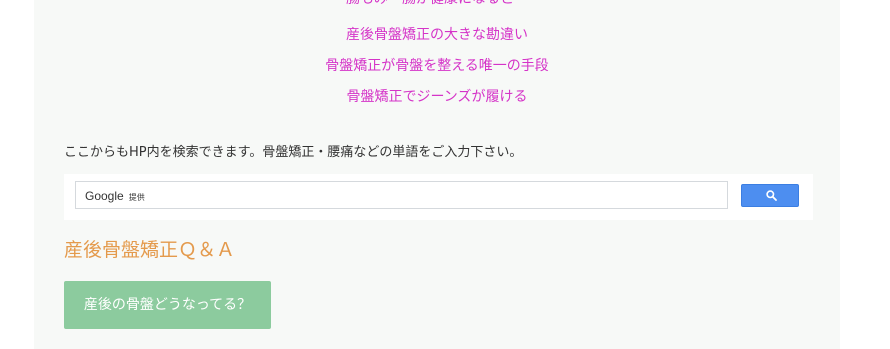 The width and height of the screenshot is (890, 349). What do you see at coordinates (150, 250) in the screenshot?
I see `qa-section-heading: 産後骨盤矯正Ｑ＆Ａ` at bounding box center [150, 250].